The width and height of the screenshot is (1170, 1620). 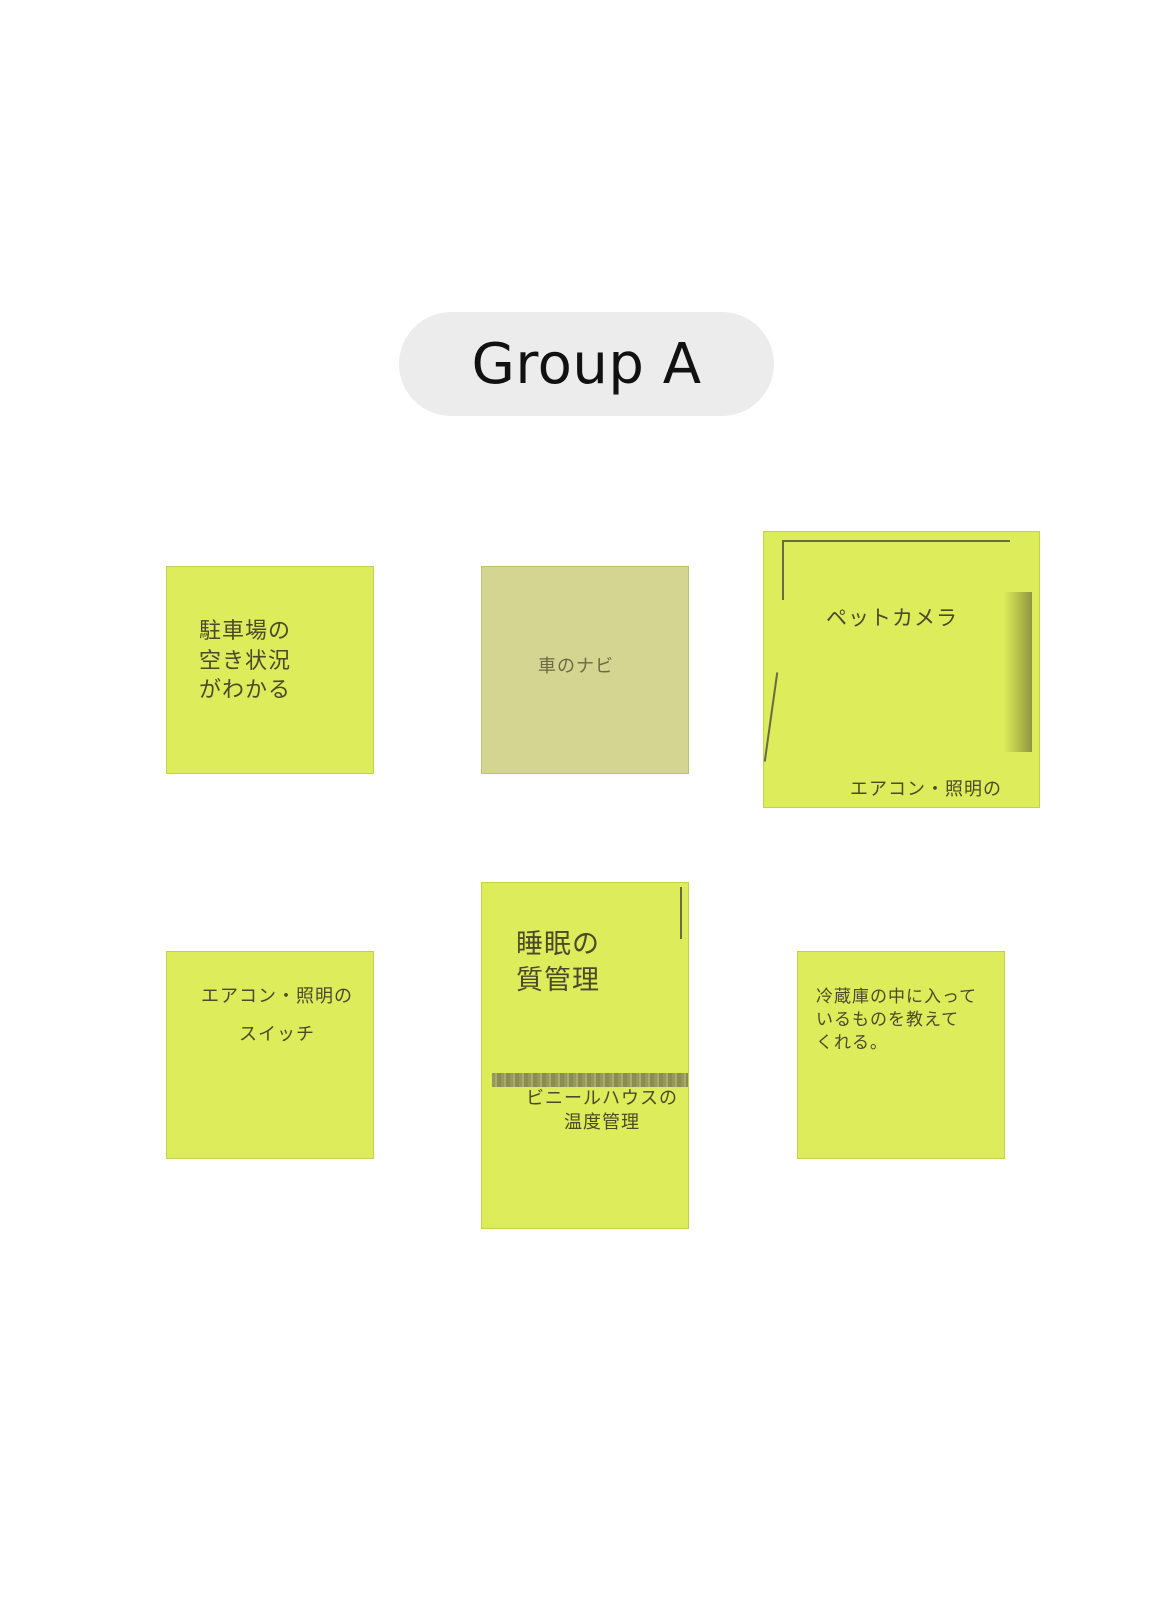 I want to click on group-label-text: Group A, so click(x=586, y=364).